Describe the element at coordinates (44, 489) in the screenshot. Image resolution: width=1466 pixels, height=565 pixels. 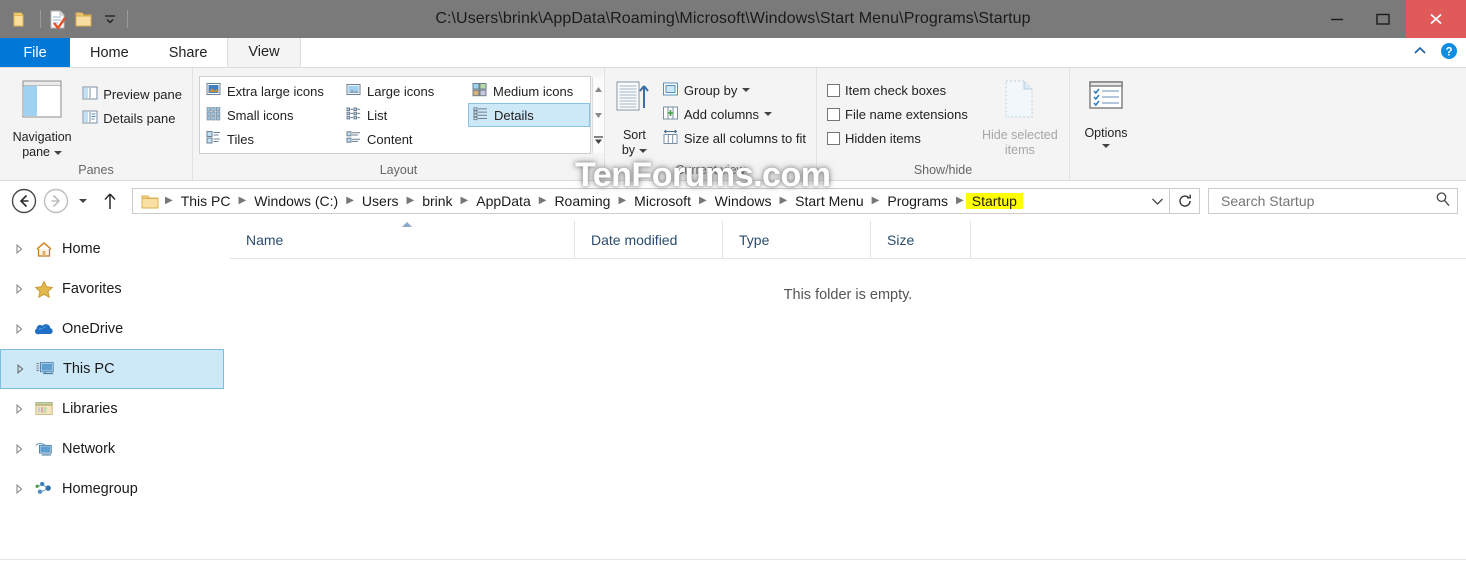
I see `homegroup-icon` at that location.